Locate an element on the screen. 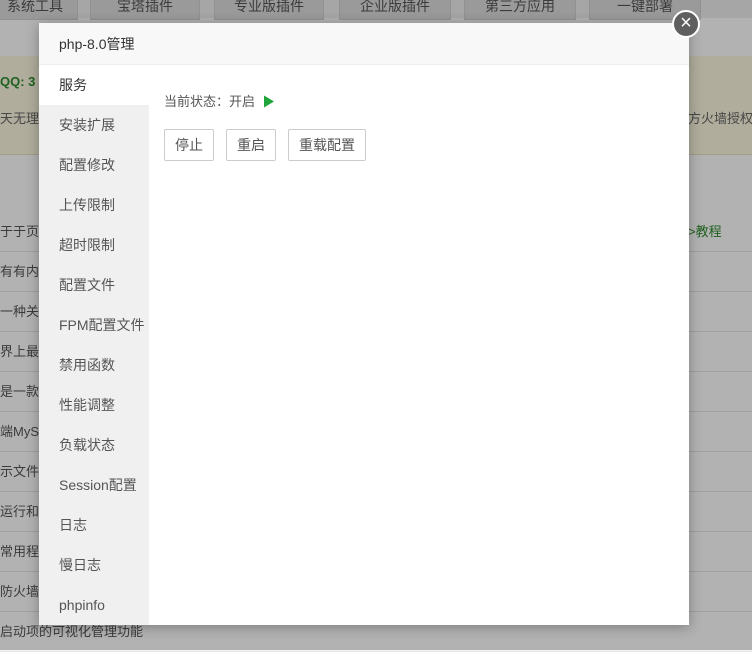 This screenshot has height=652, width=752. sidebar-item-logs: 日志 is located at coordinates (94, 525).